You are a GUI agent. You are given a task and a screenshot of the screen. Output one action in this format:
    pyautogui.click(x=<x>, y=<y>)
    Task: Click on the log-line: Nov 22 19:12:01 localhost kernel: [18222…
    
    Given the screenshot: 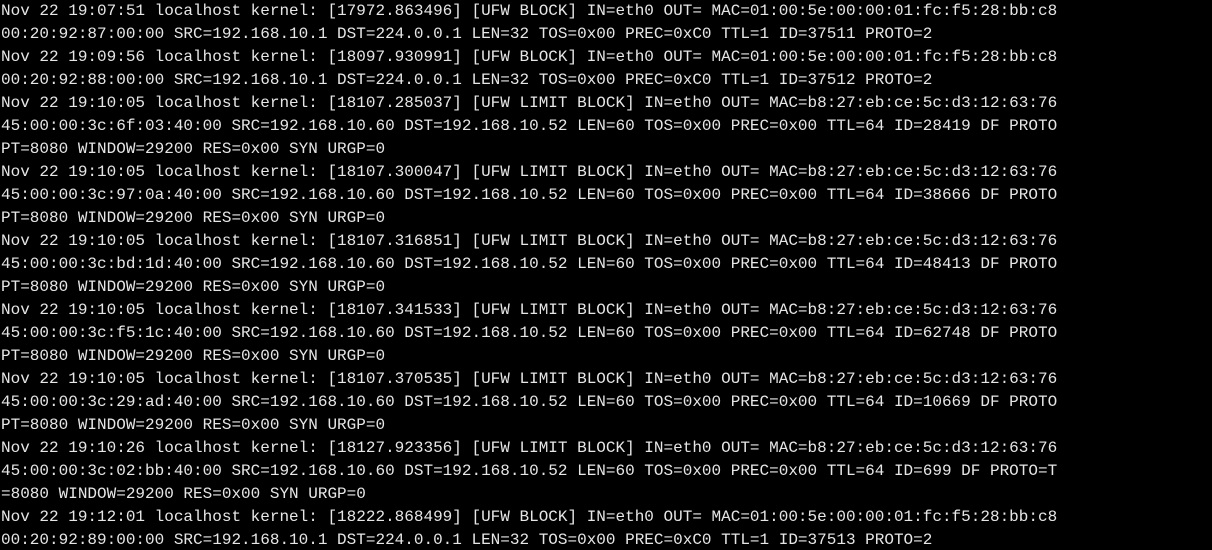 What is the action you would take?
    pyautogui.click(x=529, y=517)
    